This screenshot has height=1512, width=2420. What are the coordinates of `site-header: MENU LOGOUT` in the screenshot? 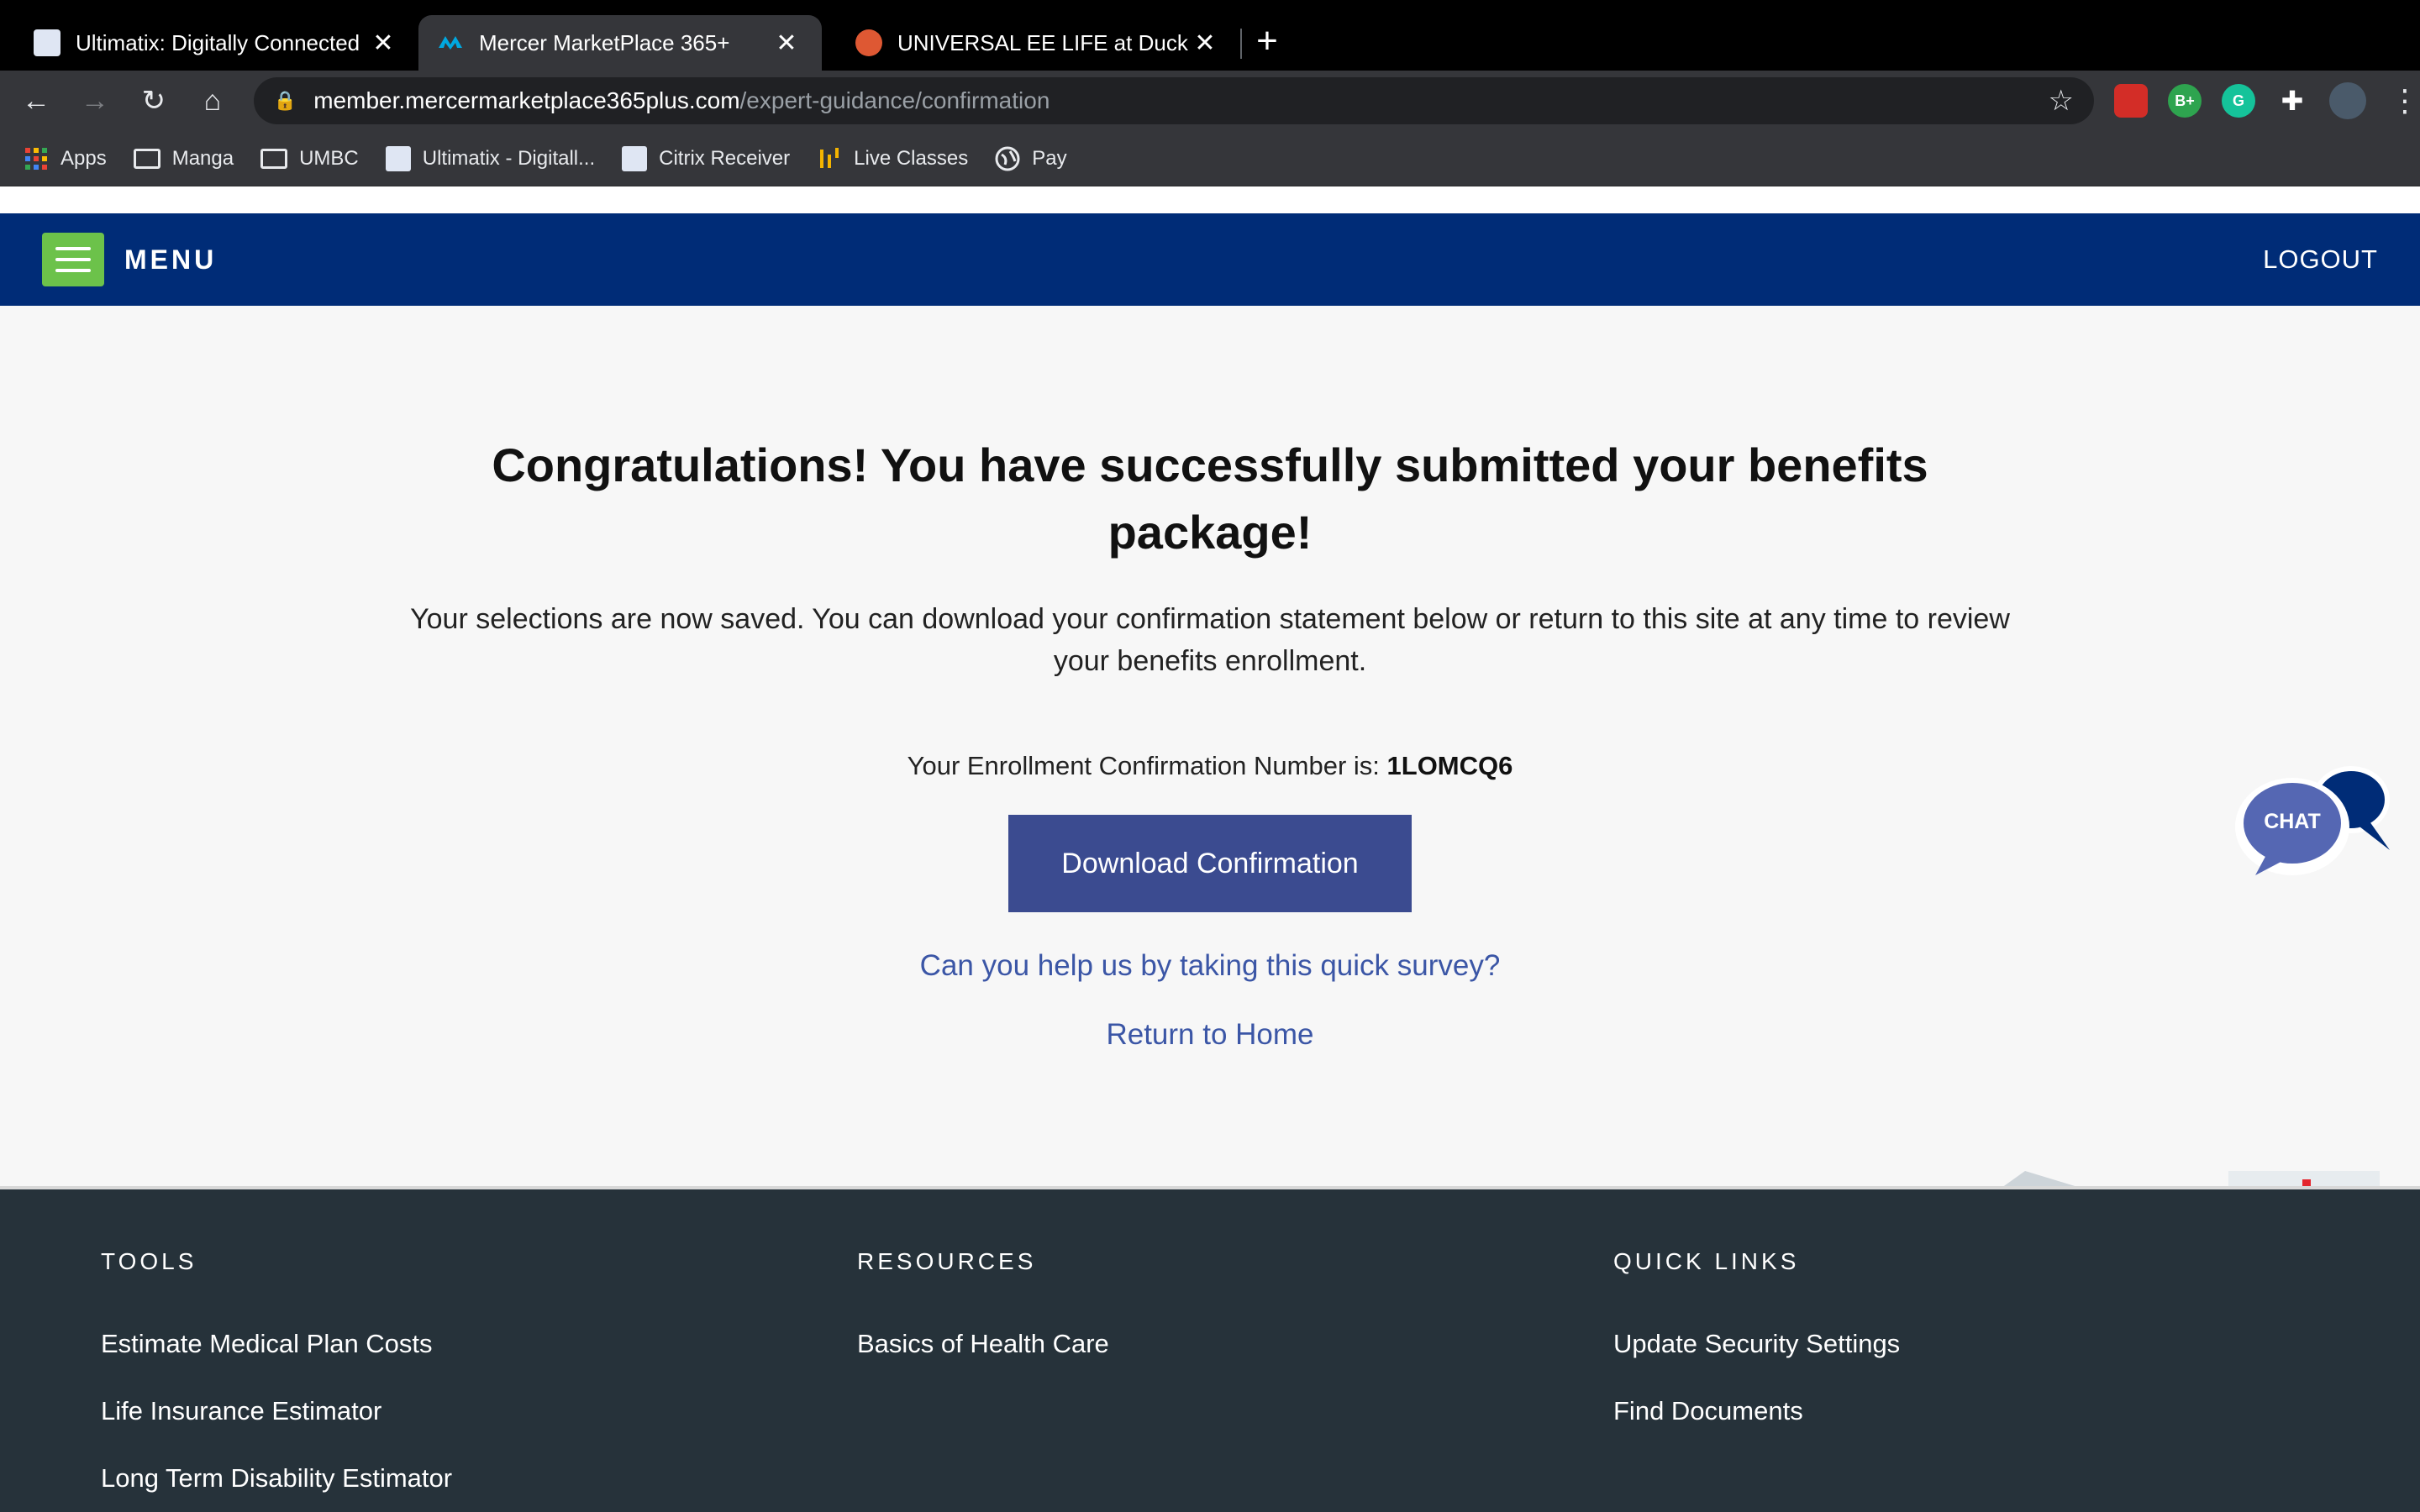 It's located at (1210, 259).